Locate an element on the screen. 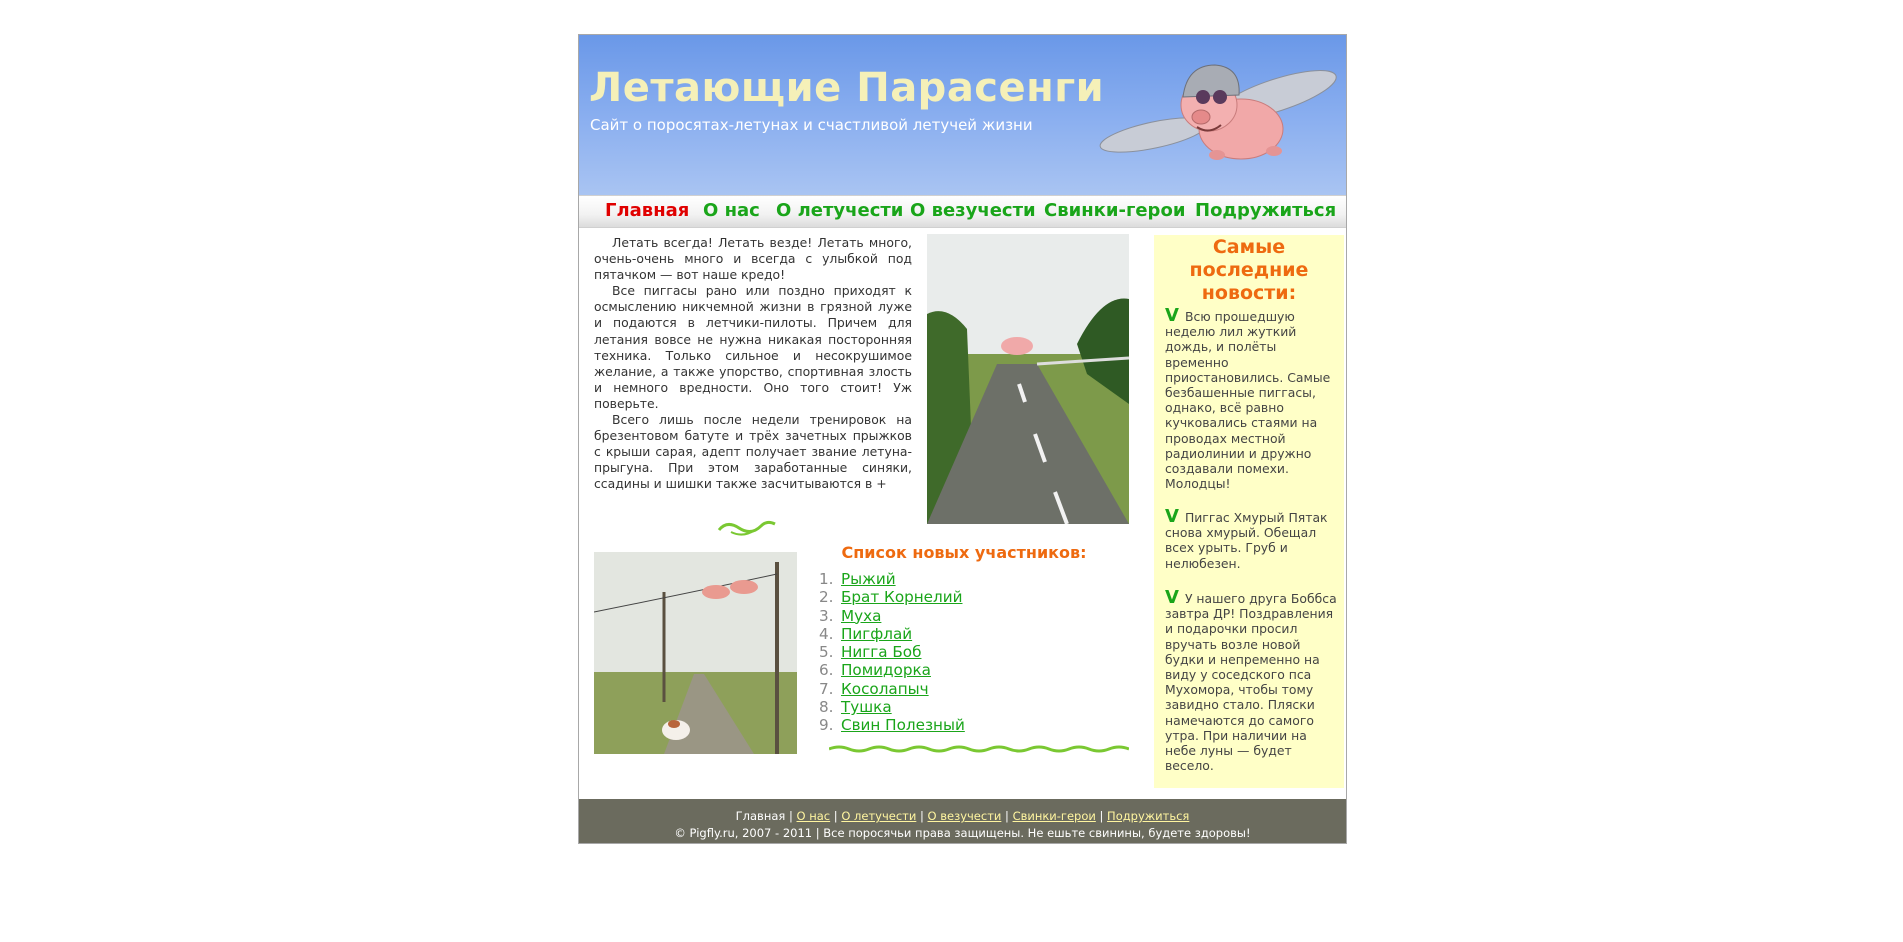  list-item: 6. Помидорка is located at coordinates (875, 670).